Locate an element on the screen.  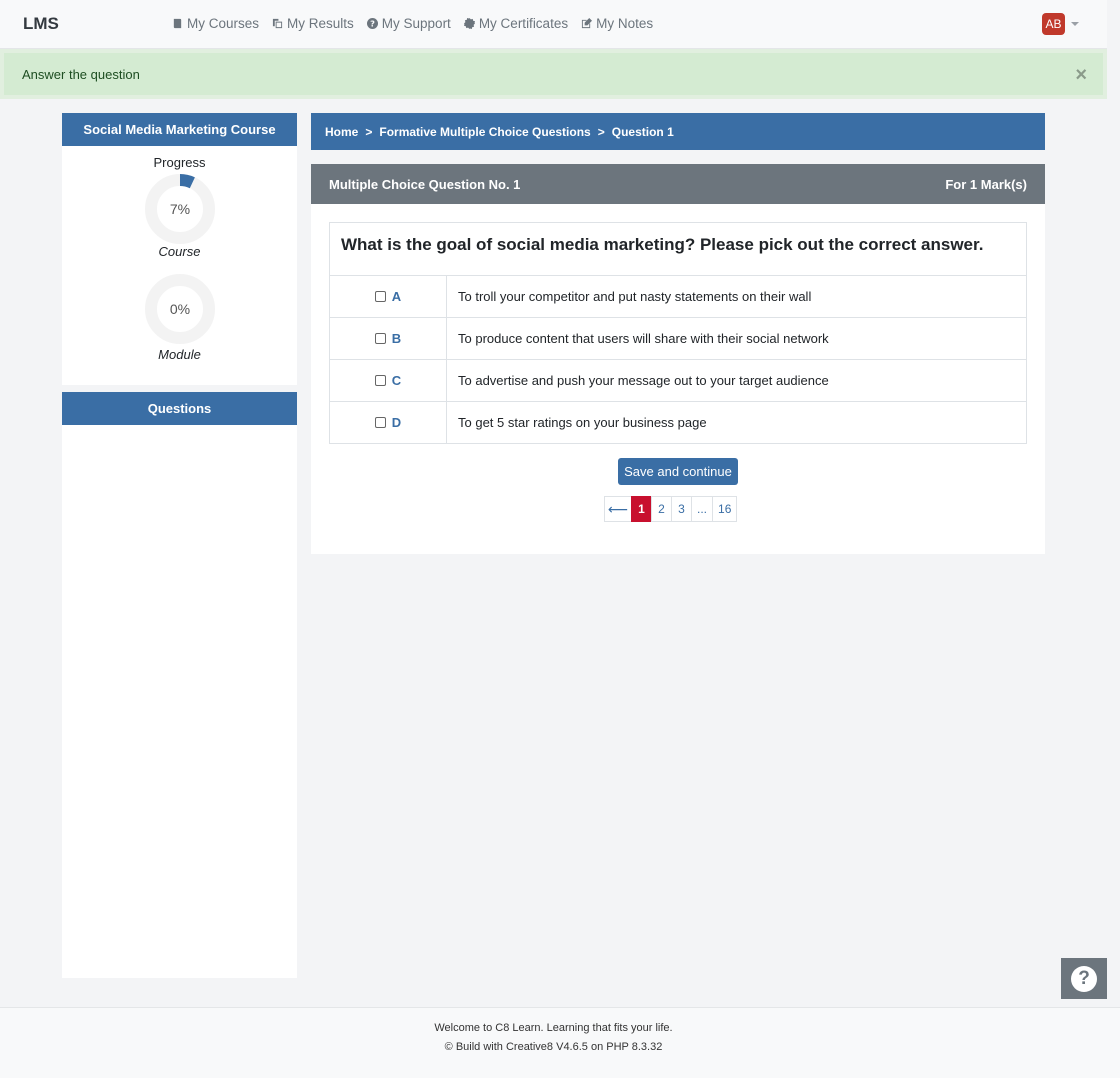
alert-banner: Answer the question × is located at coordinates (553, 74).